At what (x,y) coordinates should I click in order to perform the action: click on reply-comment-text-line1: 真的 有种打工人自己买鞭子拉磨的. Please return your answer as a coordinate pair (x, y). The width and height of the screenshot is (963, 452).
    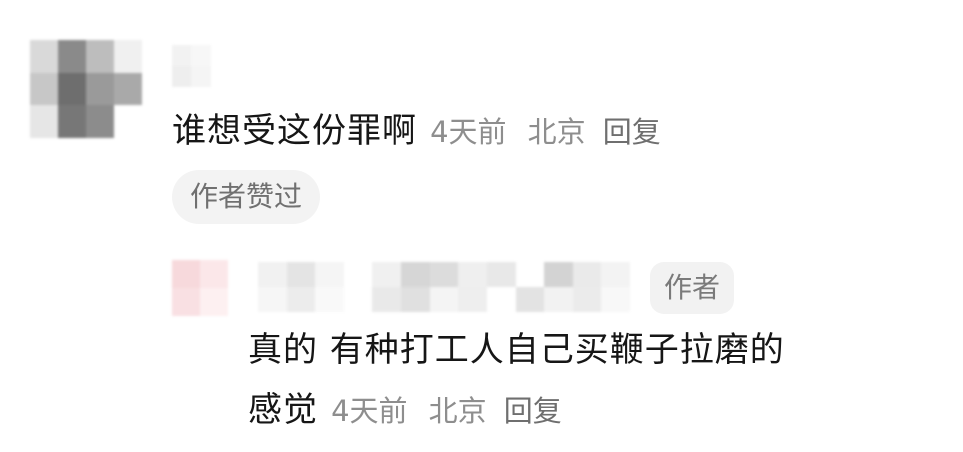
    Looking at the image, I should click on (516, 350).